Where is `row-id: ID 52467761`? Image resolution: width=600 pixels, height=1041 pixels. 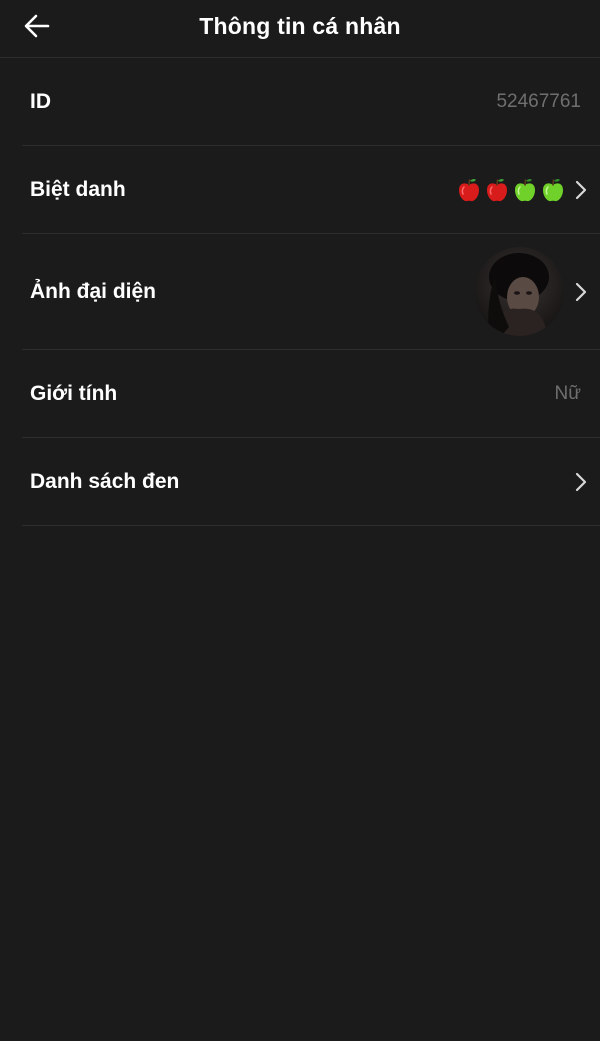 row-id: ID 52467761 is located at coordinates (311, 102).